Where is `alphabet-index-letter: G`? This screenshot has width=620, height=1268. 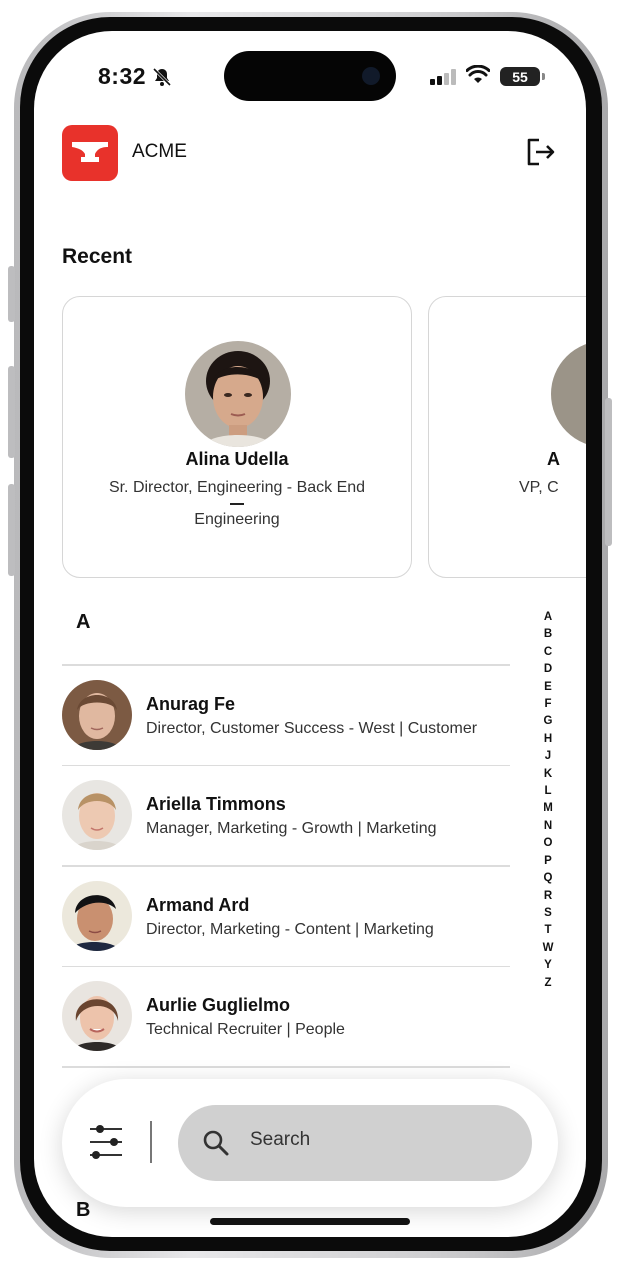 alphabet-index-letter: G is located at coordinates (548, 721).